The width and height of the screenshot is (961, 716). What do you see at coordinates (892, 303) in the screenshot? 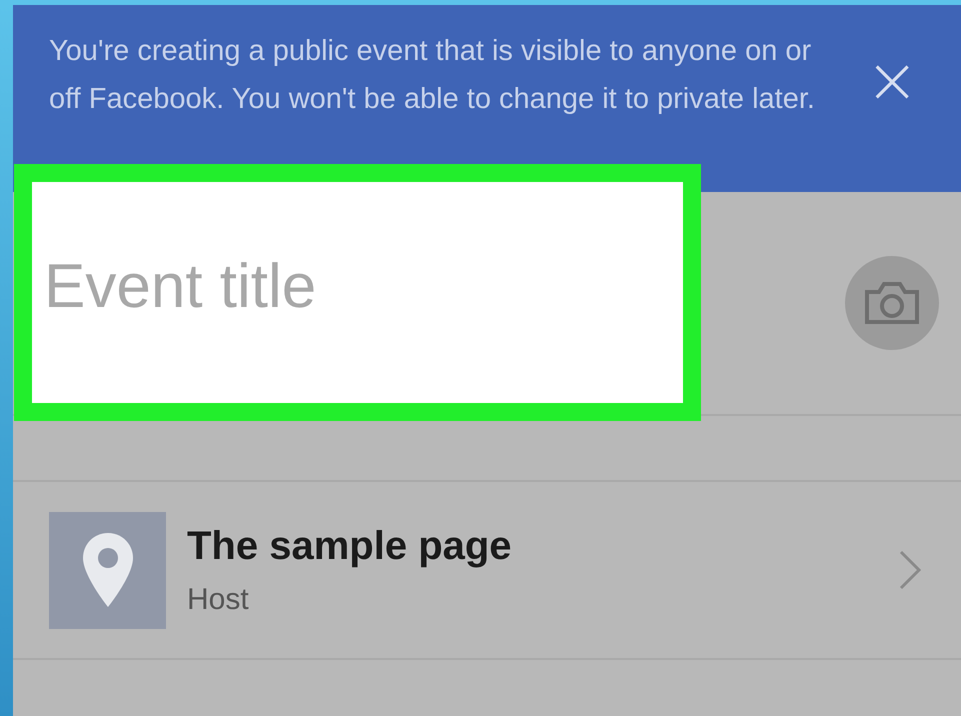
I see `camera-icon` at bounding box center [892, 303].